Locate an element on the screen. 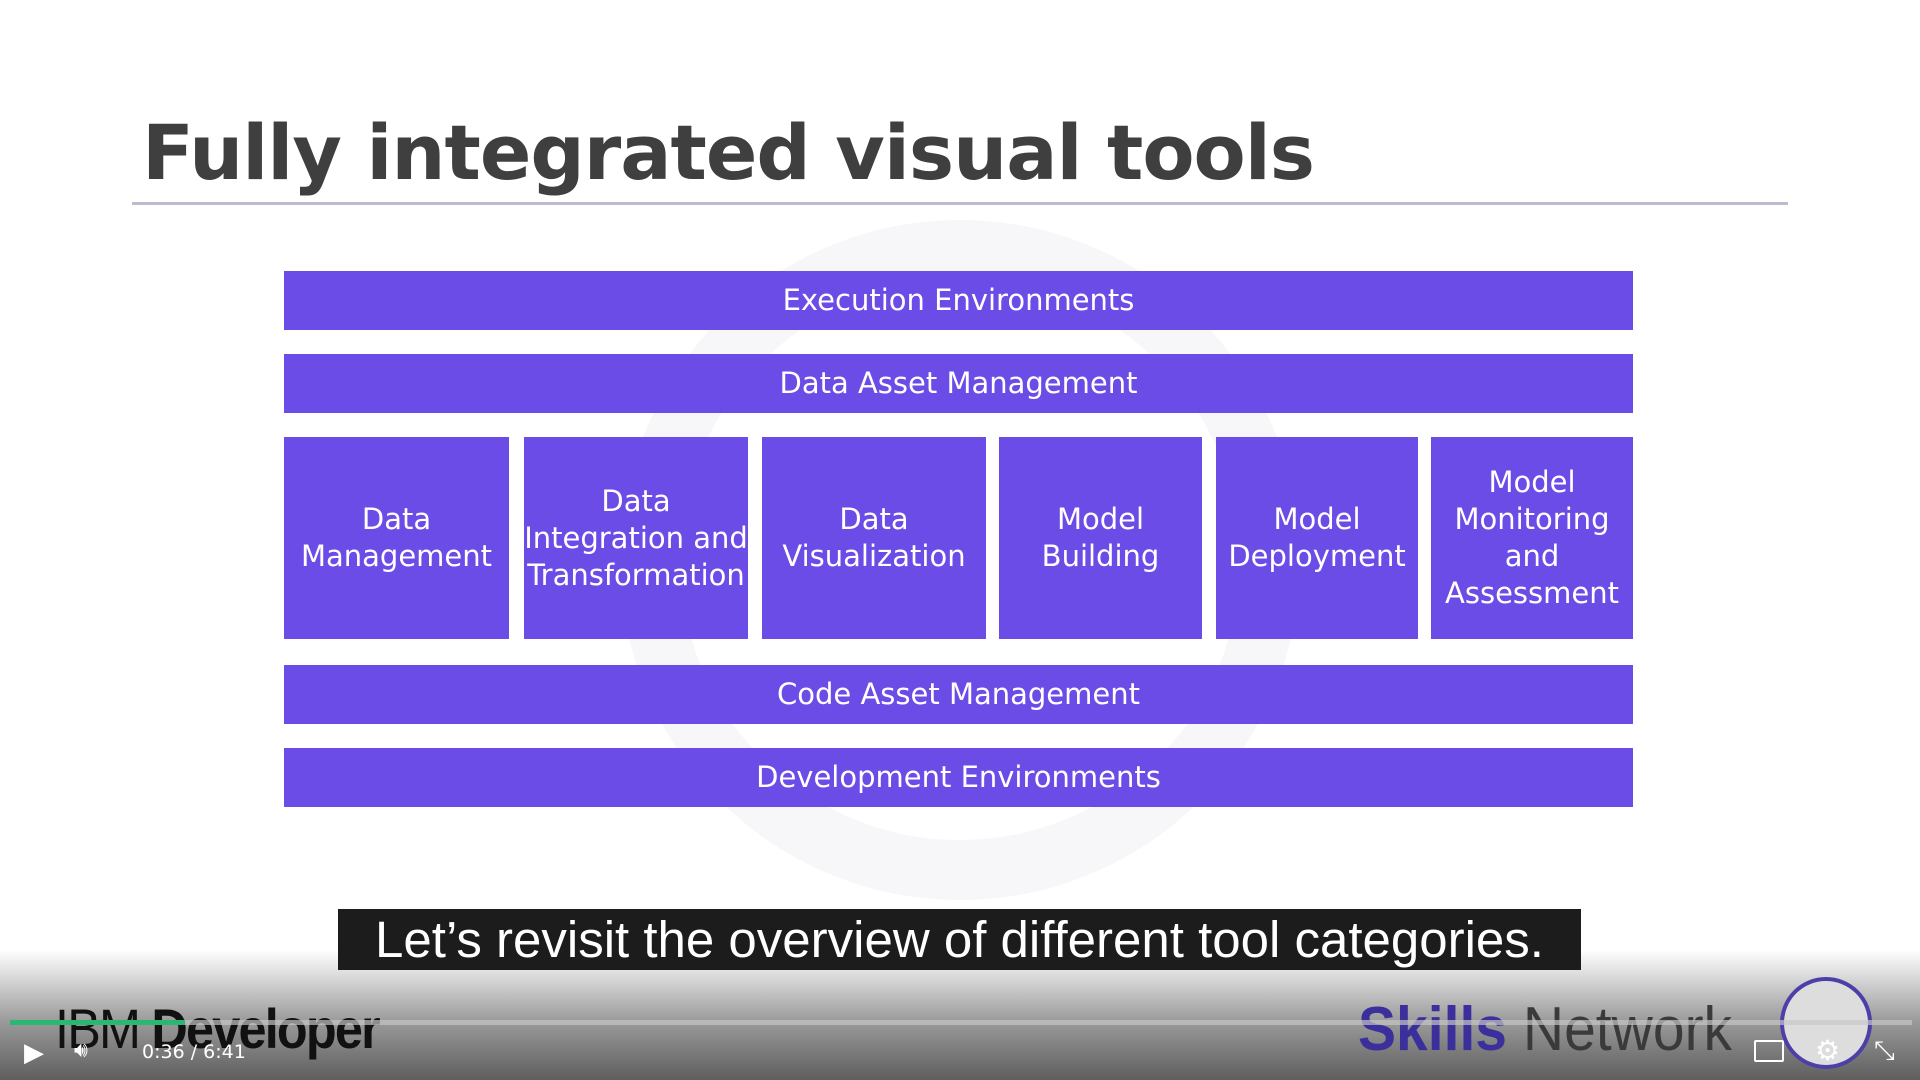 The image size is (1920, 1080). data-integration-box: Data Integration and Transformation is located at coordinates (636, 538).